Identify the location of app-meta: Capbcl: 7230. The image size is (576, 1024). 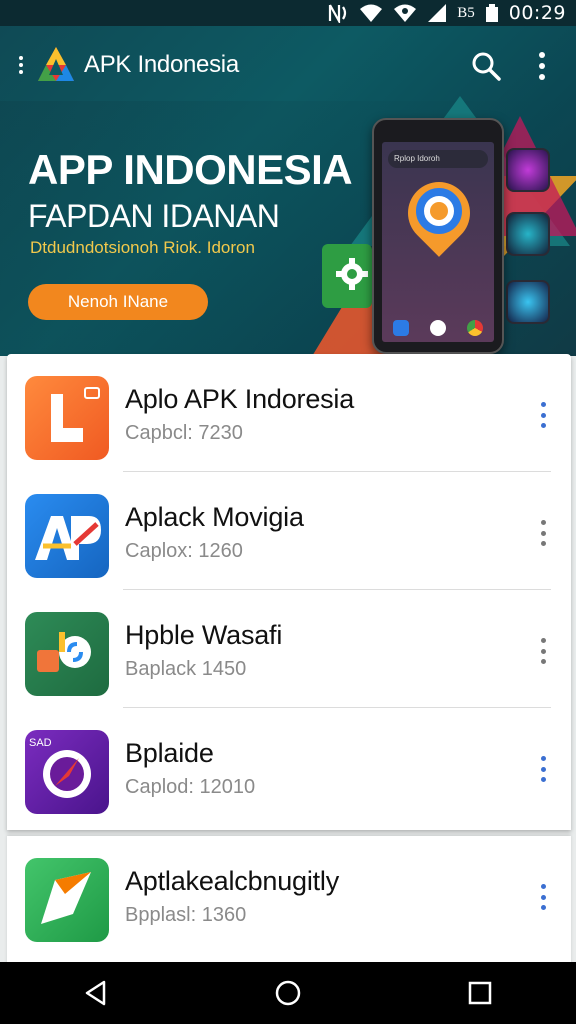
(184, 433).